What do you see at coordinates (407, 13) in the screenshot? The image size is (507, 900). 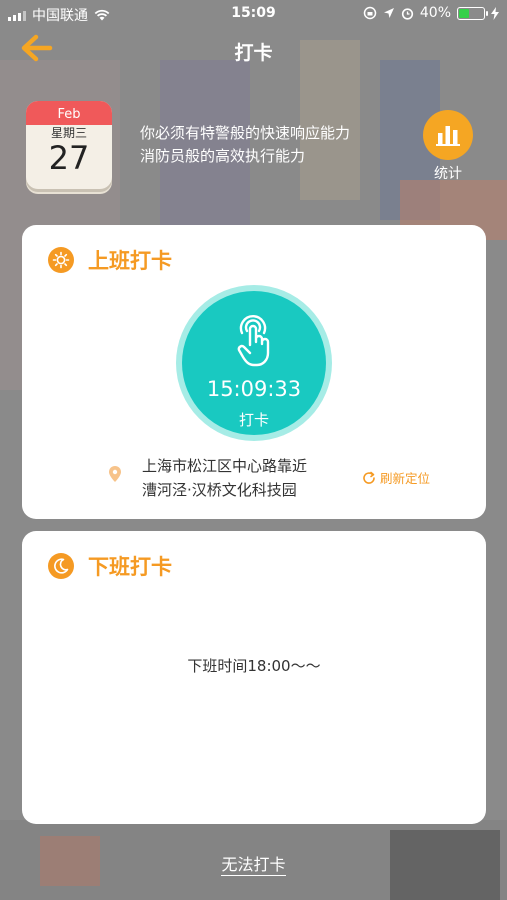 I see `alarm-icon` at bounding box center [407, 13].